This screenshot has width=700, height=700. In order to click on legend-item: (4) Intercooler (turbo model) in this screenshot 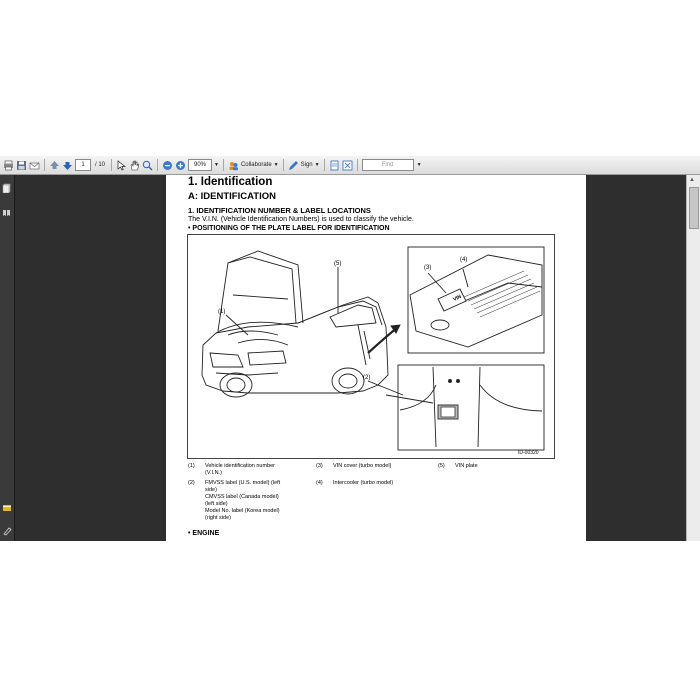, I will do `click(355, 483)`.